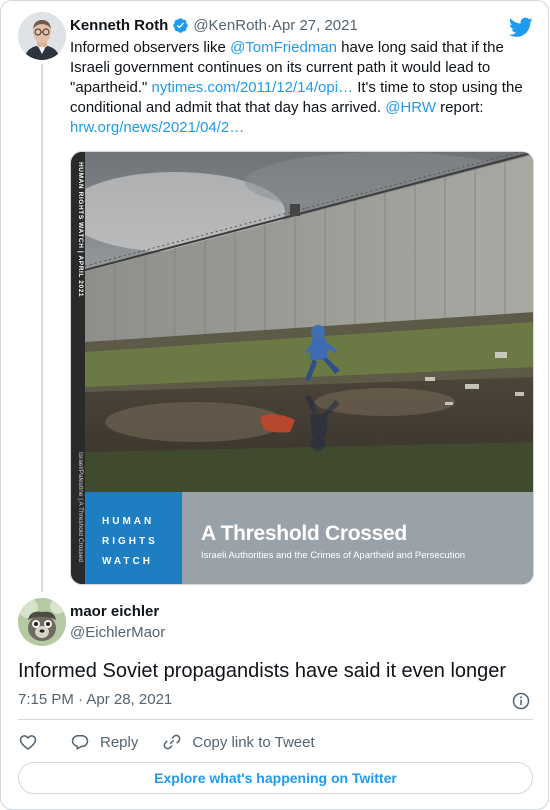 The height and width of the screenshot is (810, 550). I want to click on tweet-text-link: @HRW, so click(410, 107).